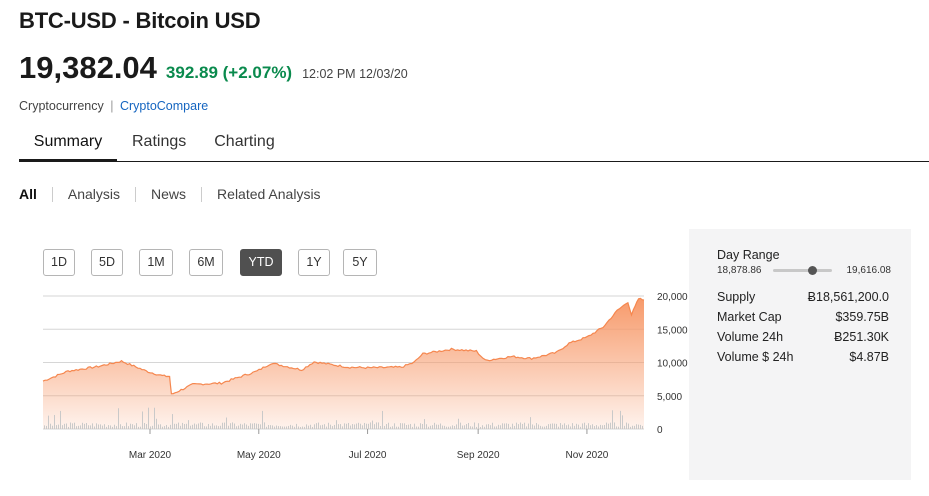  What do you see at coordinates (28, 194) in the screenshot?
I see `filter-all: All` at bounding box center [28, 194].